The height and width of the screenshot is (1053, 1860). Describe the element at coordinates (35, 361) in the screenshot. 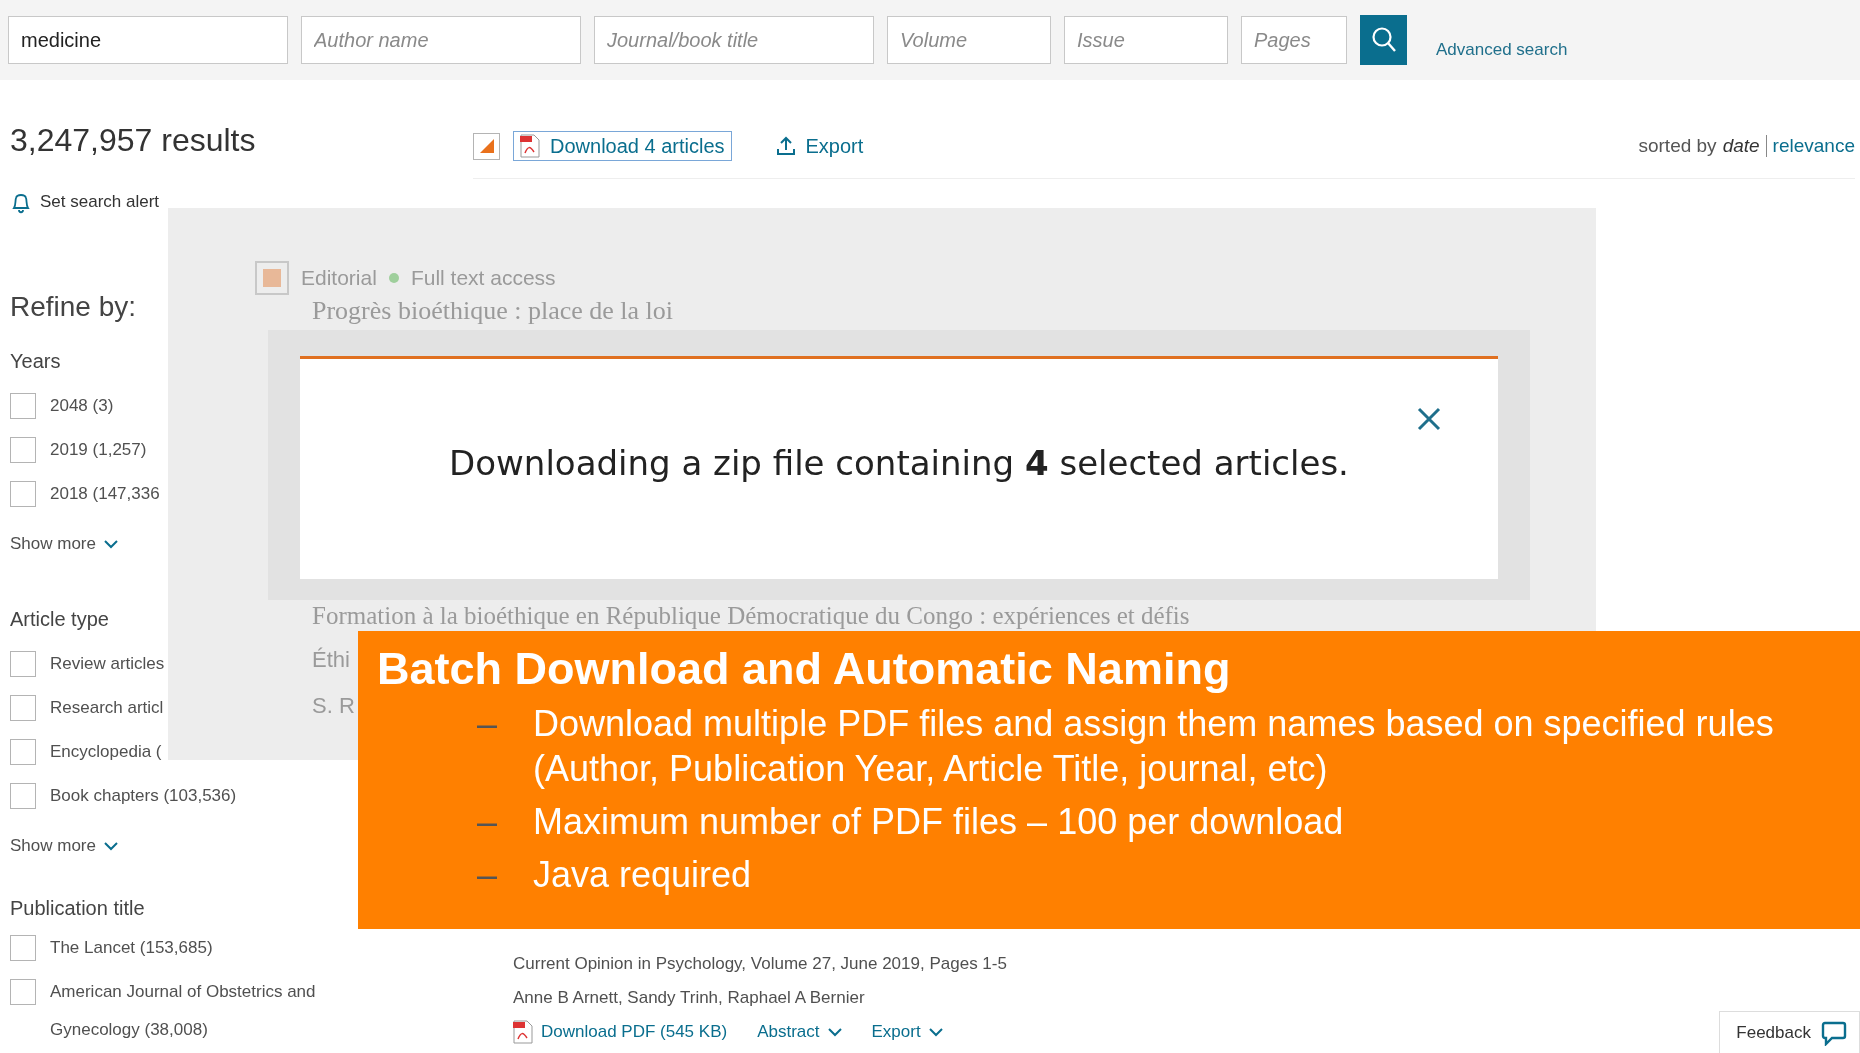

I see `filter-group-title: Years` at that location.